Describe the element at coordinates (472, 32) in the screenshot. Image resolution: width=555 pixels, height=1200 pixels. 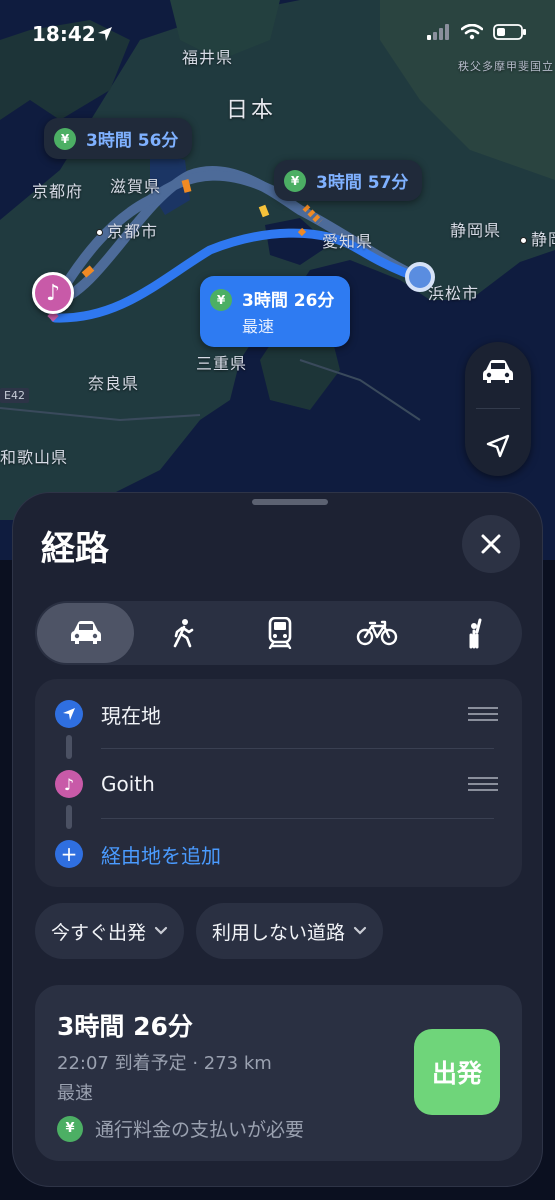
I see `wifi-icon` at that location.